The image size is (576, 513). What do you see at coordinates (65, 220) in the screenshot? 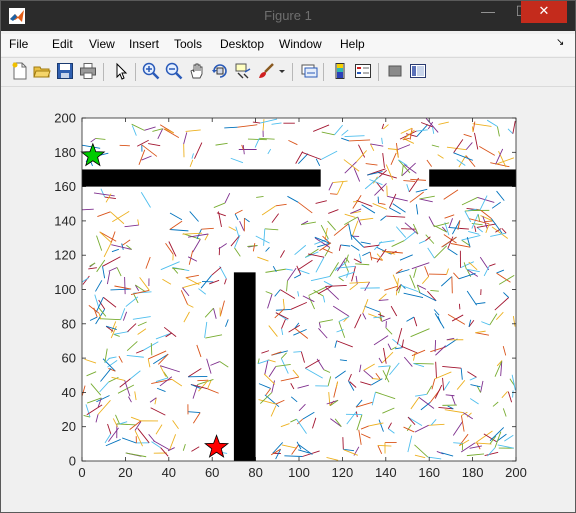
I see `y-tick-label: 140` at bounding box center [65, 220].